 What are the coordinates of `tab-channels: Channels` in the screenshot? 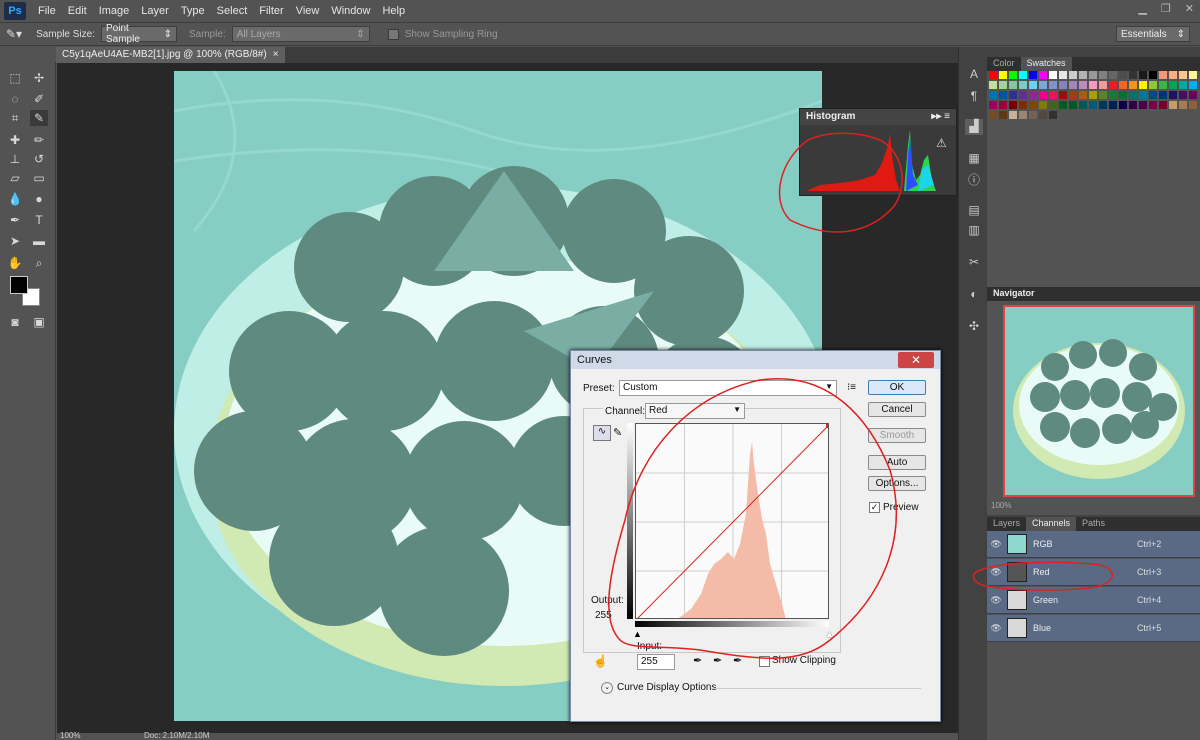 It's located at (1051, 524).